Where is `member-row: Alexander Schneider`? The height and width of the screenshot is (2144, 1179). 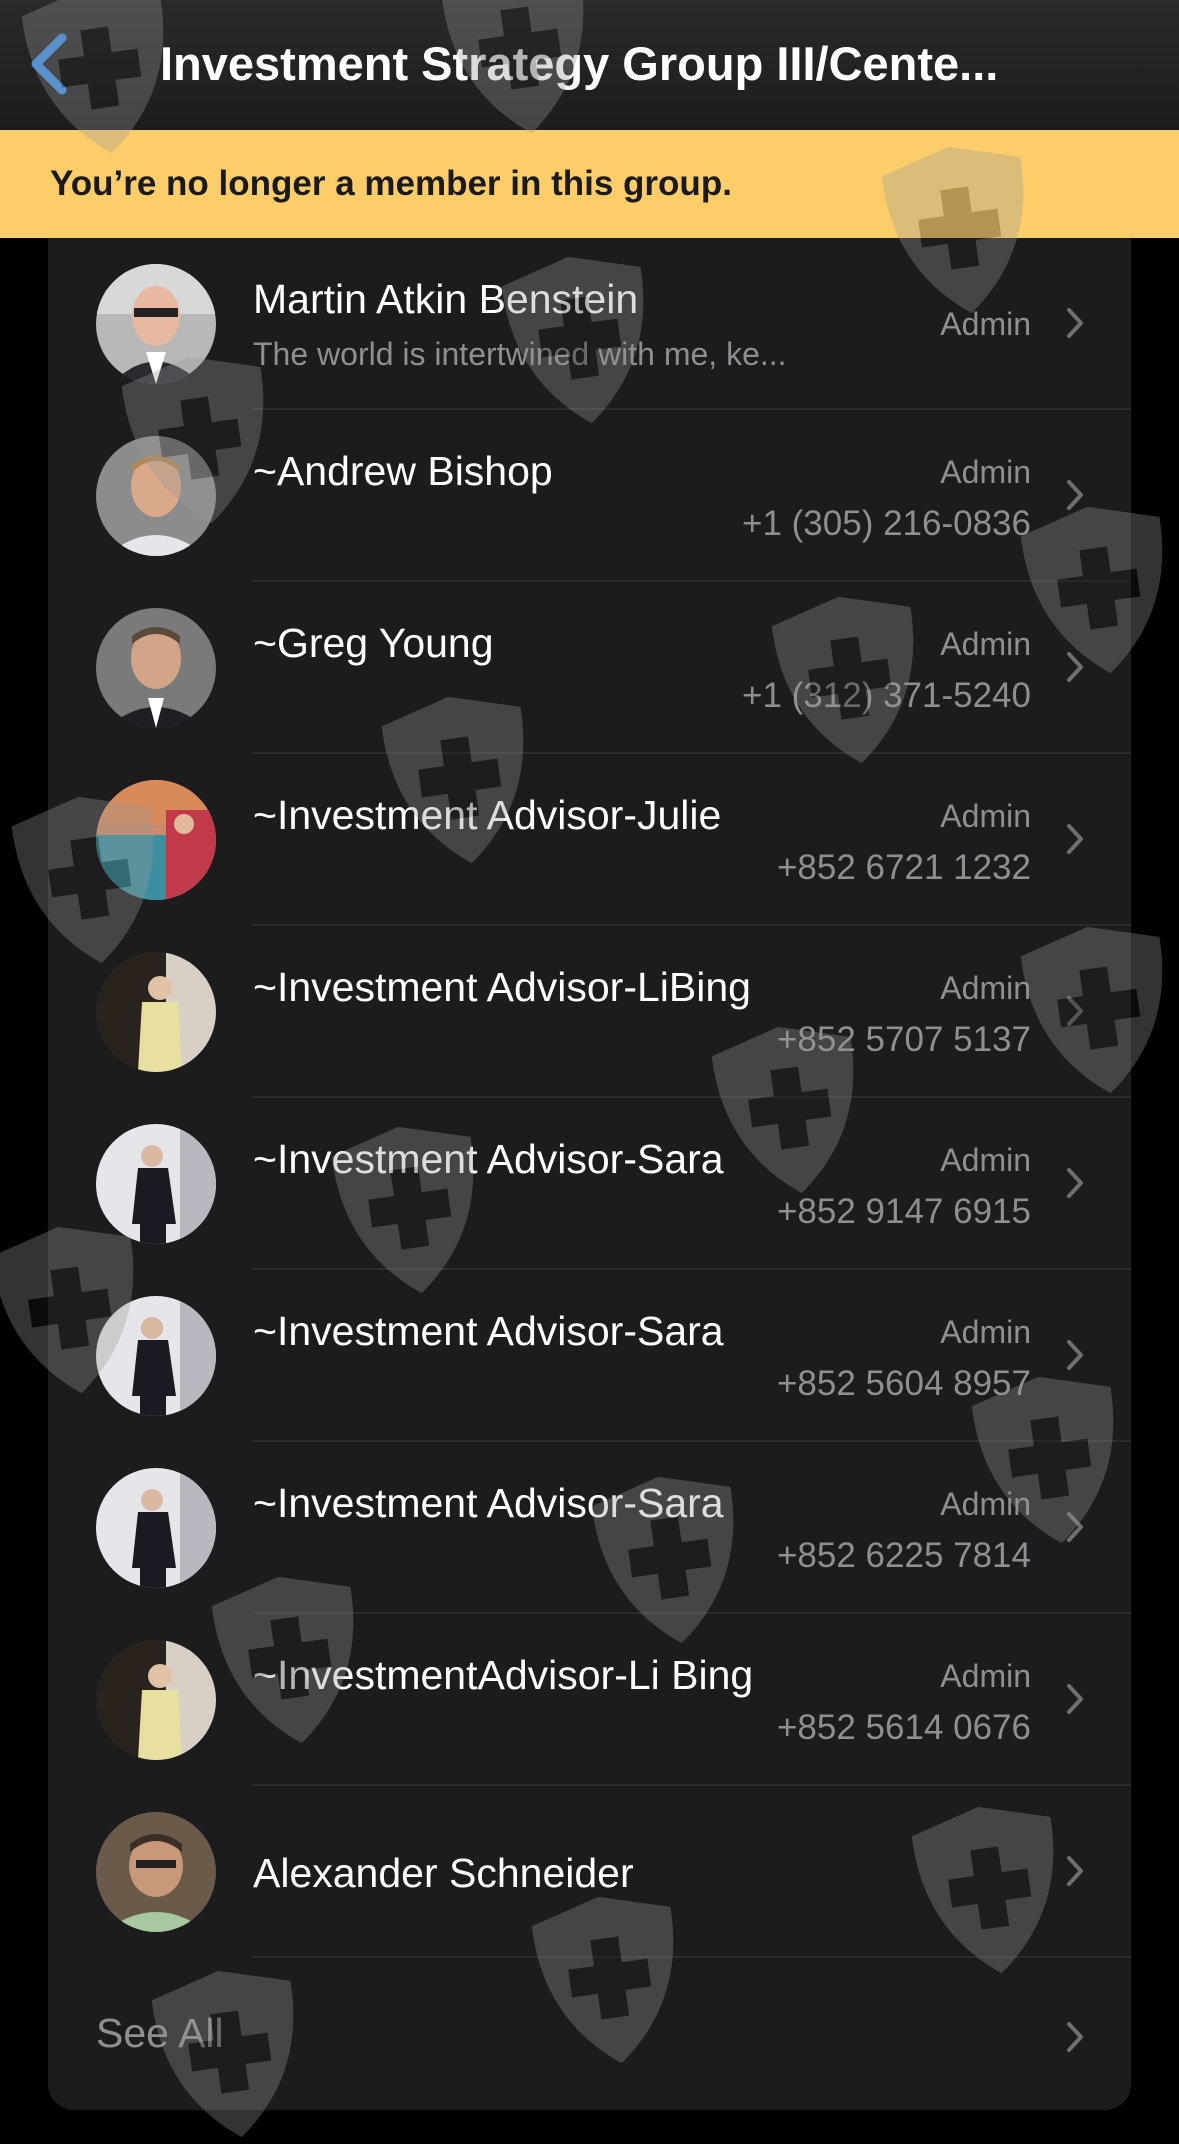
member-row: Alexander Schneider is located at coordinates (589, 1872).